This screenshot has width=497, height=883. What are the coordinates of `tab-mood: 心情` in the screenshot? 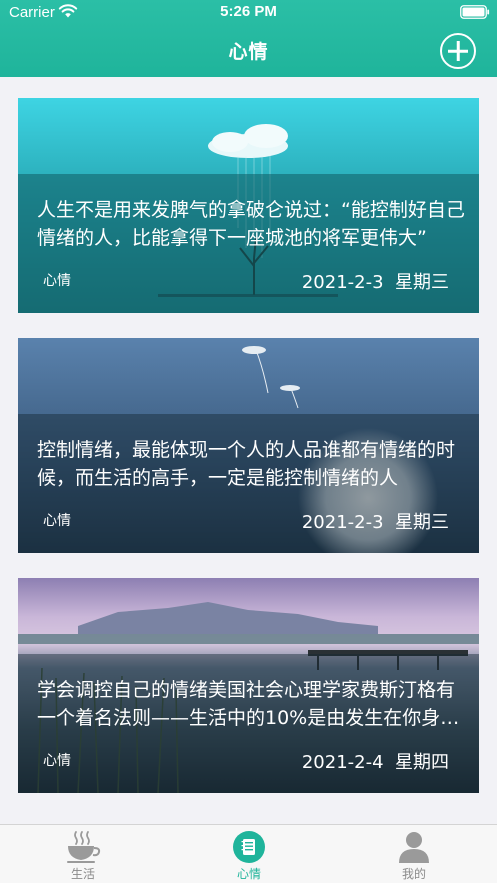 It's located at (249, 854).